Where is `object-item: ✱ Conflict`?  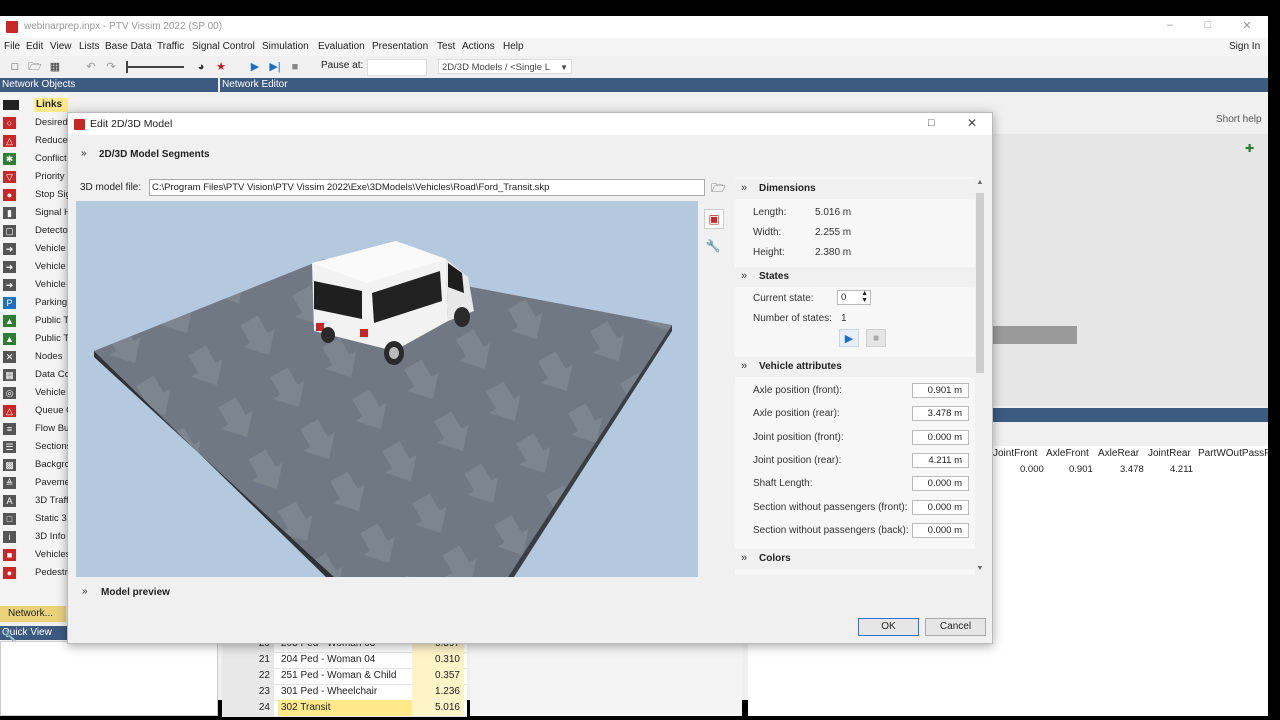 object-item: ✱ Conflict is located at coordinates (34, 159).